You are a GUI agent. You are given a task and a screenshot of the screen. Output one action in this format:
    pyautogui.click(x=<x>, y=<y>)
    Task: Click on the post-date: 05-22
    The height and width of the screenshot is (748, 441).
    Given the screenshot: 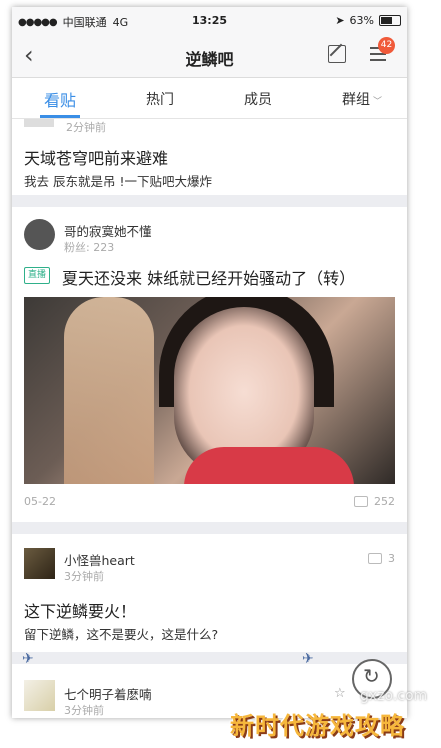 What is the action you would take?
    pyautogui.click(x=40, y=501)
    